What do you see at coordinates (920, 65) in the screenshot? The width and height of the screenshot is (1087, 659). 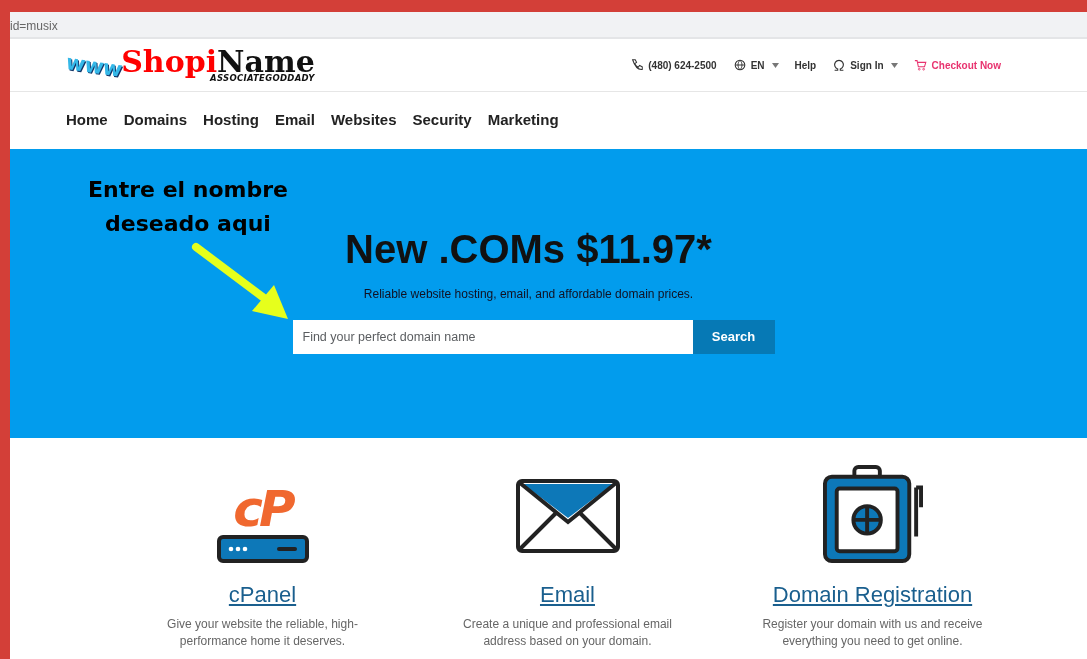 I see `cart-icon` at bounding box center [920, 65].